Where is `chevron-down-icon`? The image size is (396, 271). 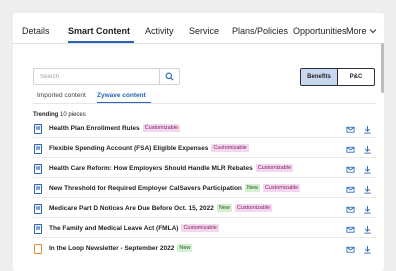 chevron-down-icon is located at coordinates (373, 31).